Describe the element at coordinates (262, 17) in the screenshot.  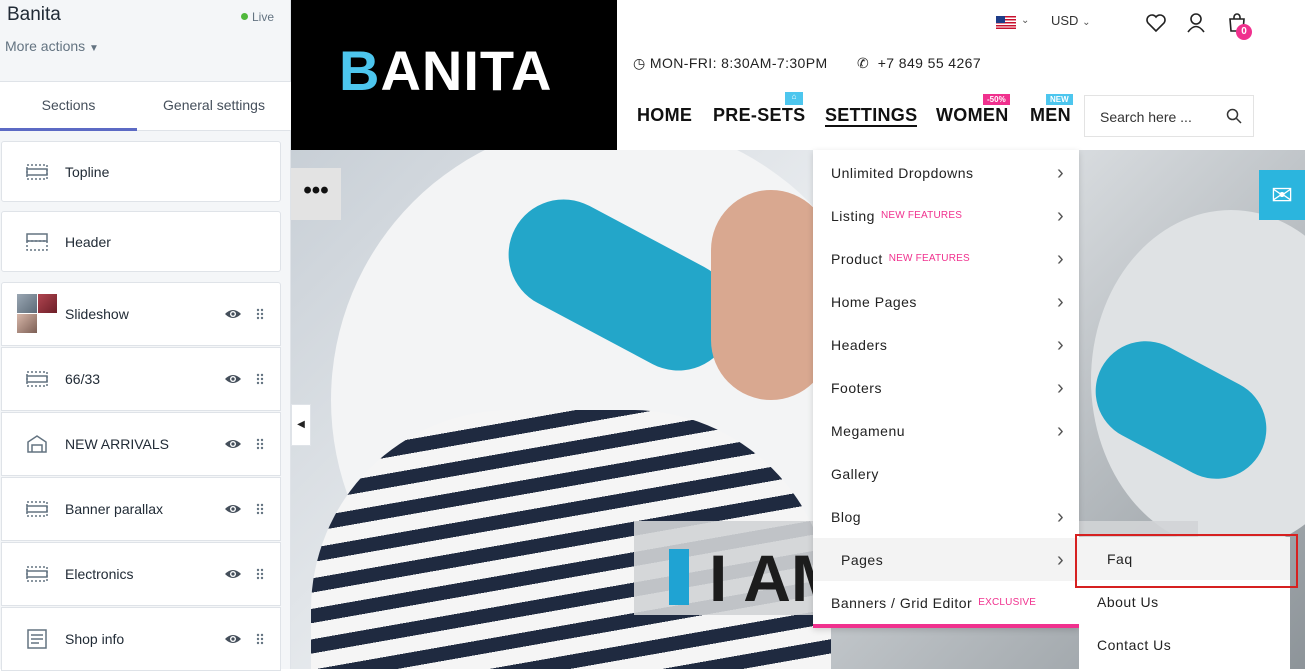
I see `status-text: Live` at that location.